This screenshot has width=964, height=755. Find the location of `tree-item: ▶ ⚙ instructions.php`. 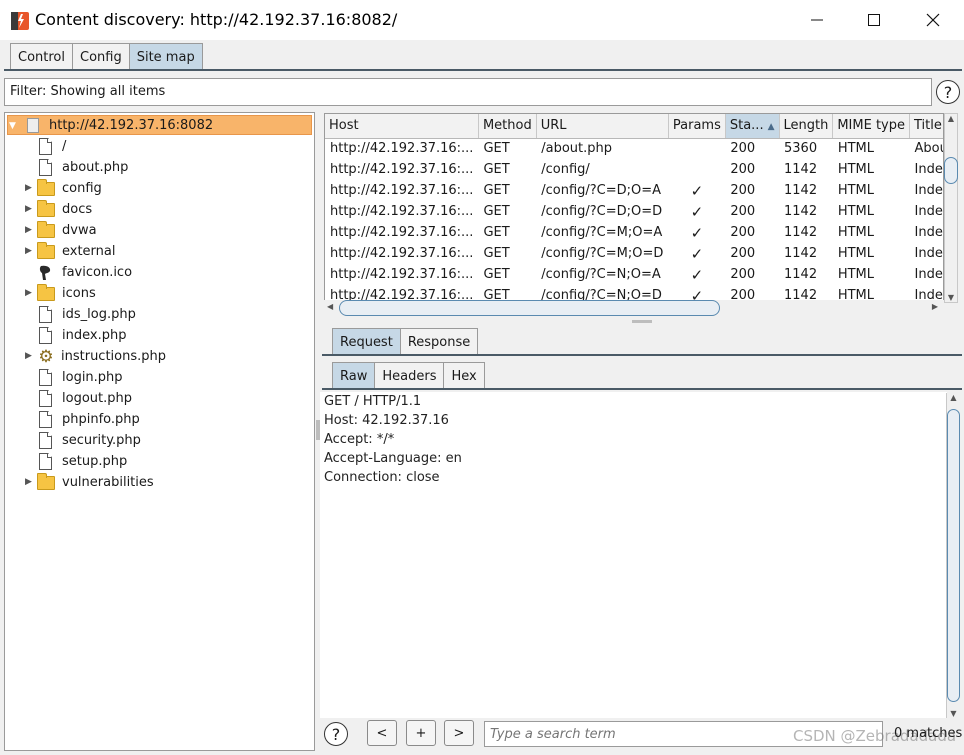

tree-item: ▶ ⚙ instructions.php is located at coordinates (85, 356).